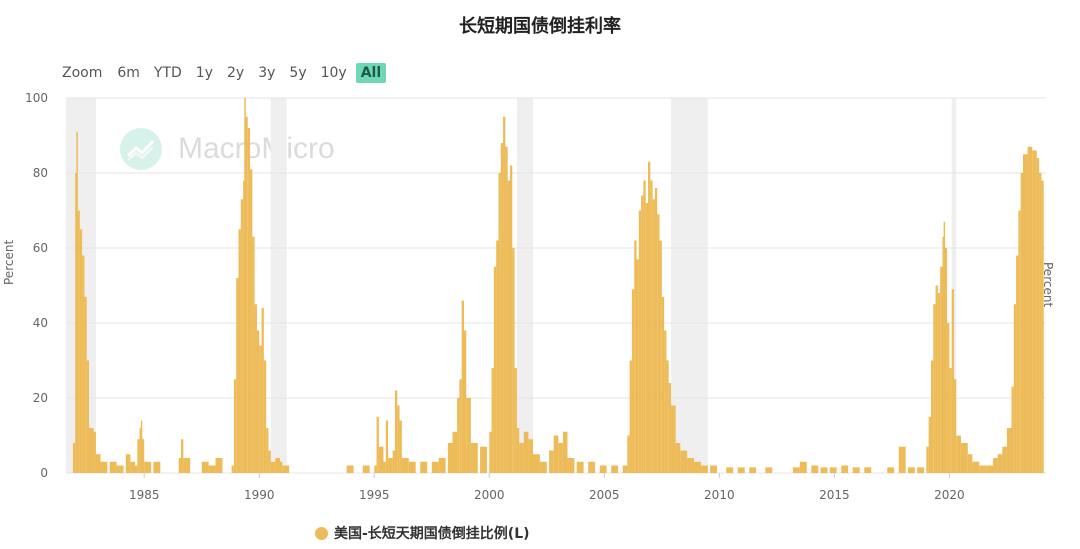 The image size is (1080, 549). Describe the element at coordinates (321, 533) in the screenshot. I see `legend-series-marker` at that location.